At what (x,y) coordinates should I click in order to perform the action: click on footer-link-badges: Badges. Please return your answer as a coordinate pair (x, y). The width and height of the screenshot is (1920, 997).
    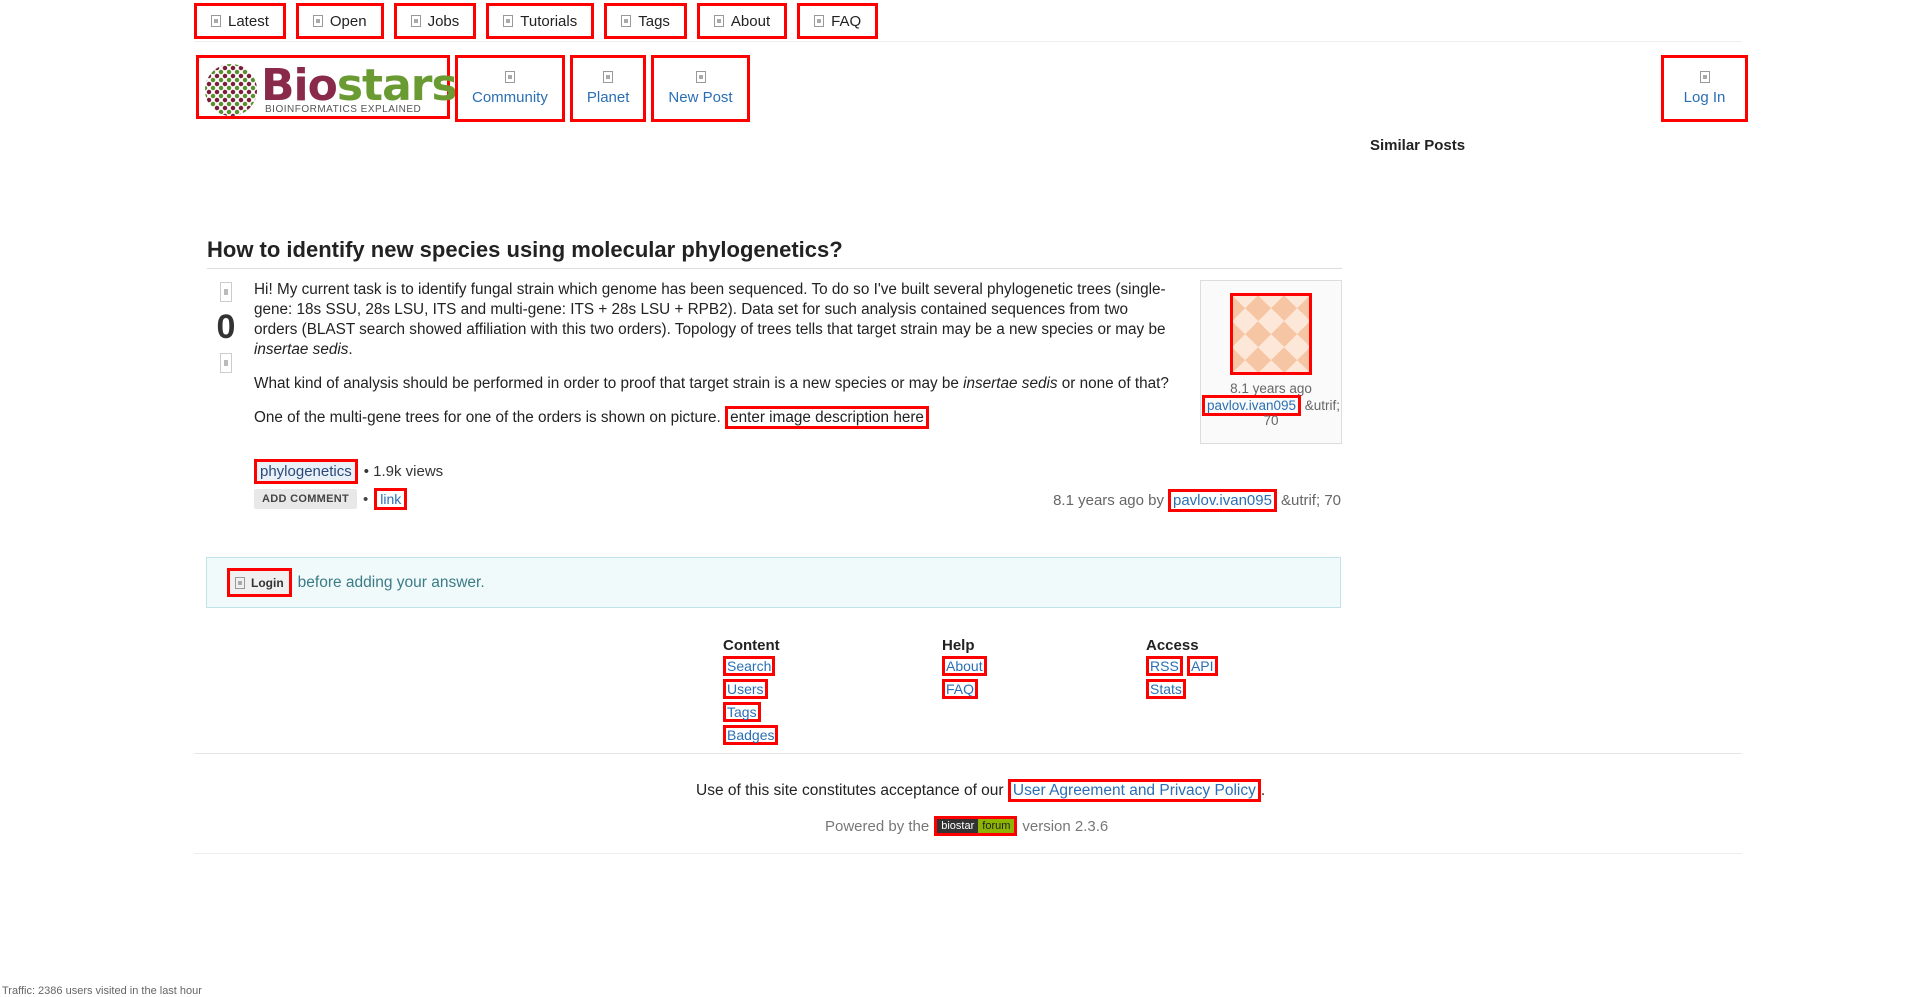
    Looking at the image, I should click on (751, 735).